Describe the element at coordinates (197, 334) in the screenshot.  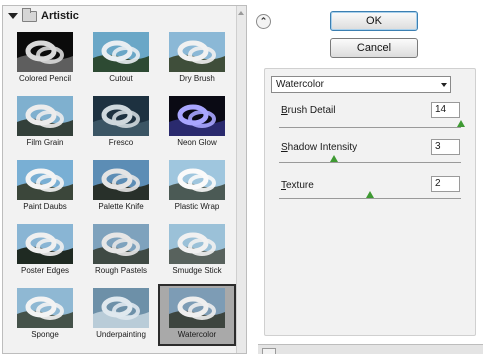
I see `filter-label: Watercolor` at that location.